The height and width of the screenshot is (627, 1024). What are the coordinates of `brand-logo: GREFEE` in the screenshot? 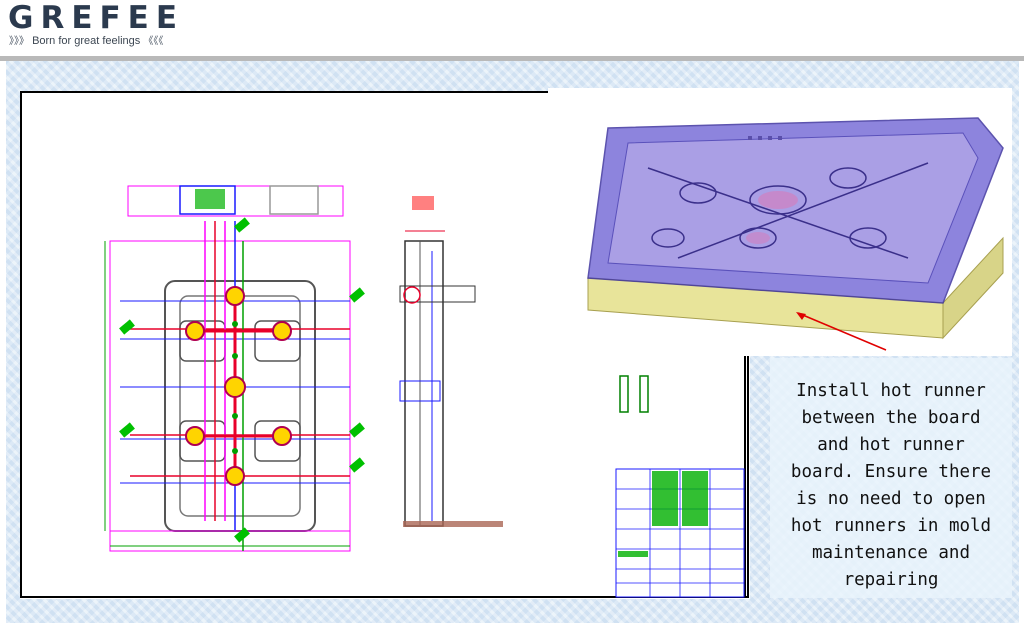 It's located at (96, 18).